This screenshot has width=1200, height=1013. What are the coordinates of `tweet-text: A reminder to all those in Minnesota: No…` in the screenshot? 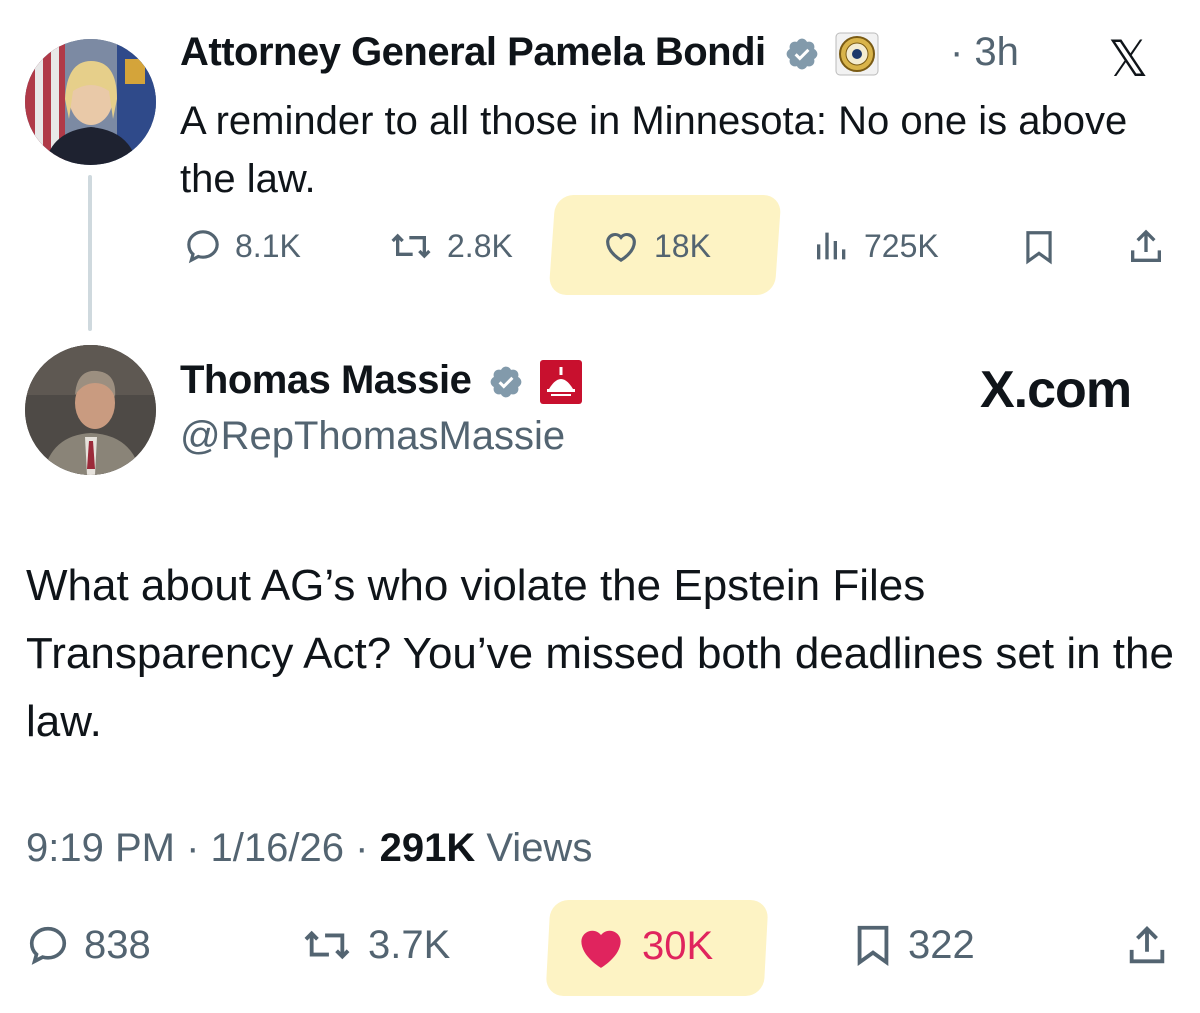 It's located at (654, 150).